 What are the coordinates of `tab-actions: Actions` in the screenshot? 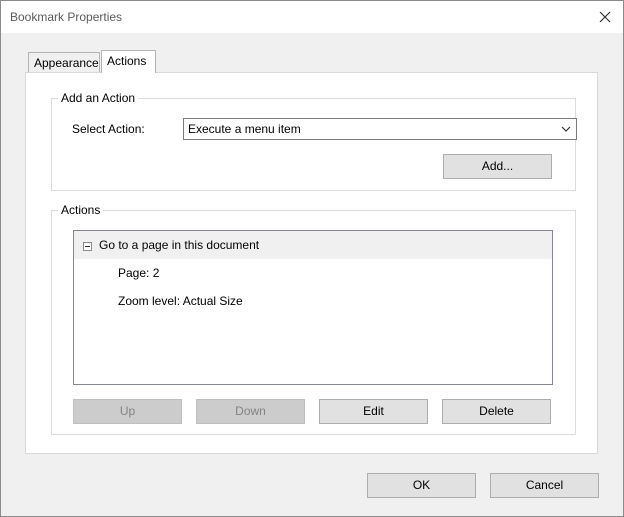 It's located at (128, 61).